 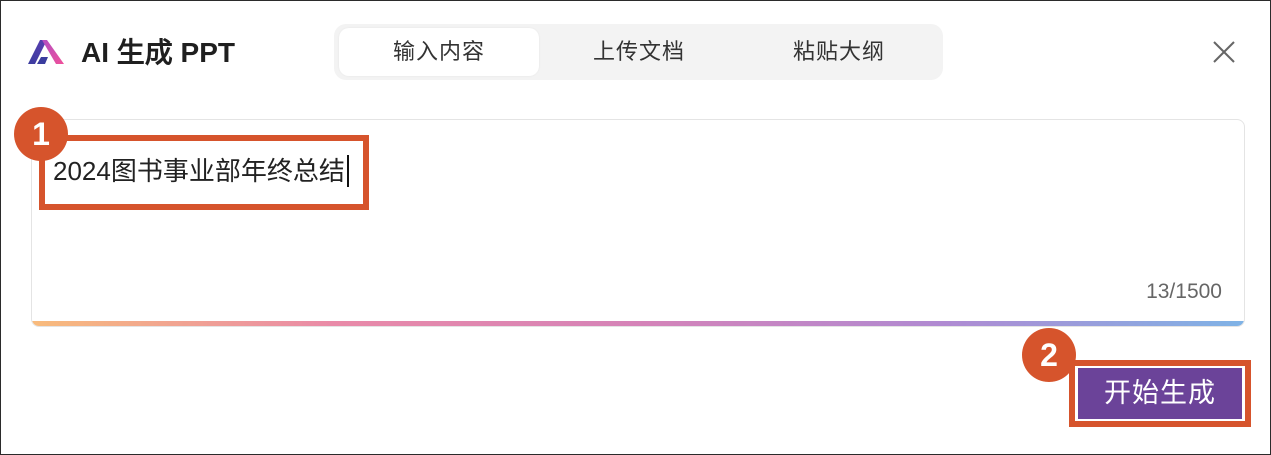 What do you see at coordinates (1184, 291) in the screenshot?
I see `char-counter: 13/1500` at bounding box center [1184, 291].